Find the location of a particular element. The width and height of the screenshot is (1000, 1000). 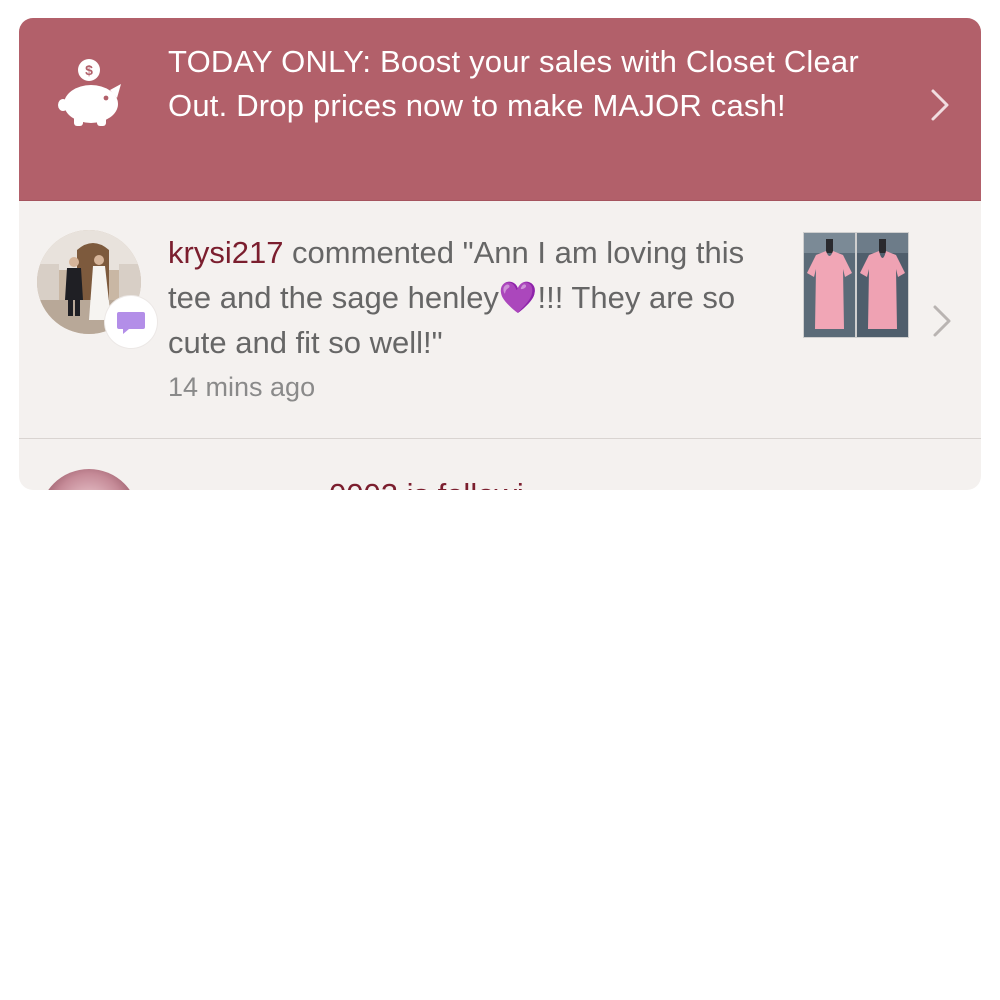

username-link: krysi217 is located at coordinates (225, 252).